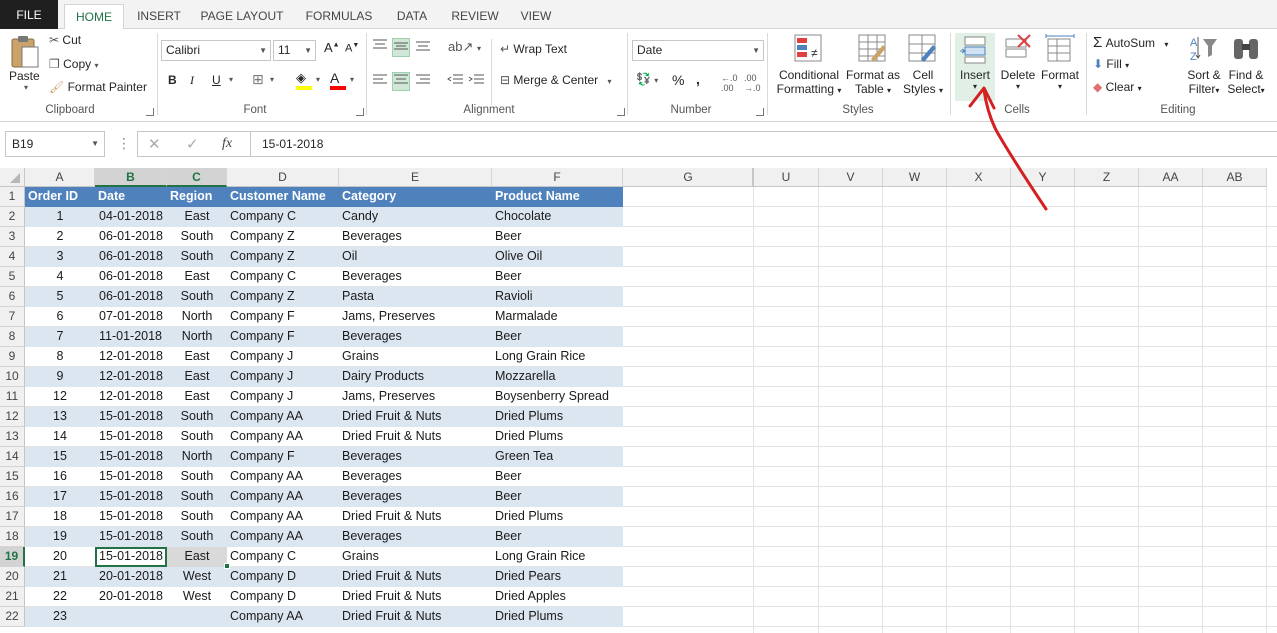  What do you see at coordinates (283, 177) in the screenshot?
I see `column-header-d: D` at bounding box center [283, 177].